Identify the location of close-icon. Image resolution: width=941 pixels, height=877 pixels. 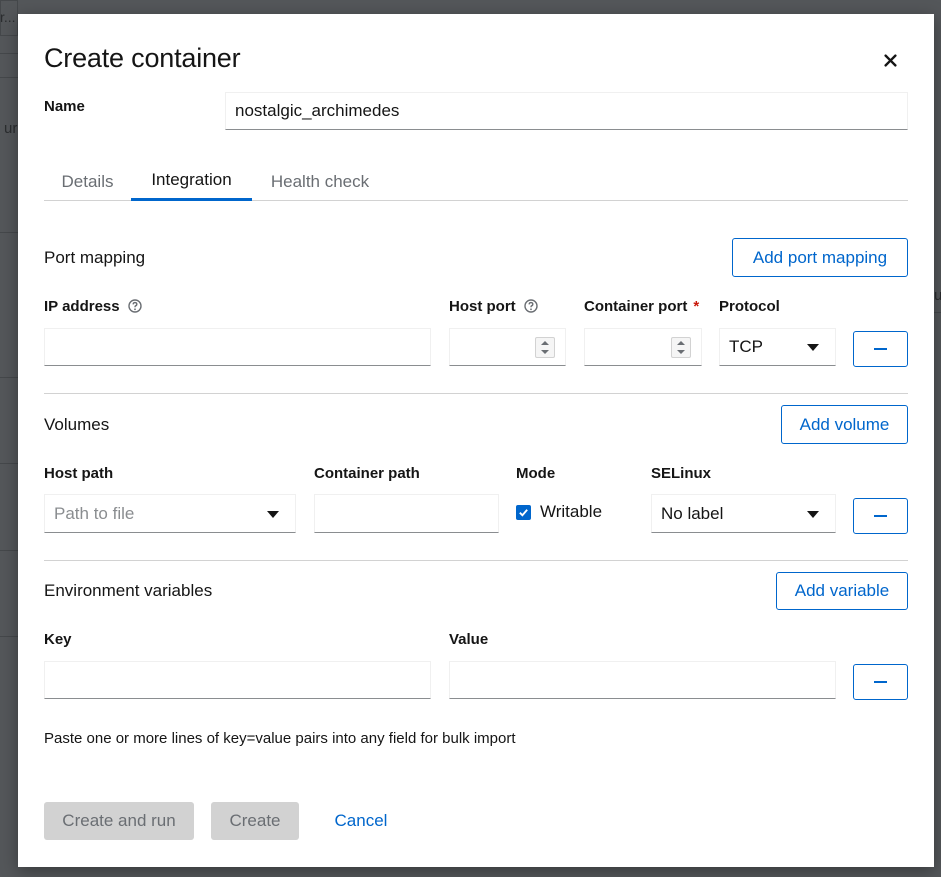
(890, 60).